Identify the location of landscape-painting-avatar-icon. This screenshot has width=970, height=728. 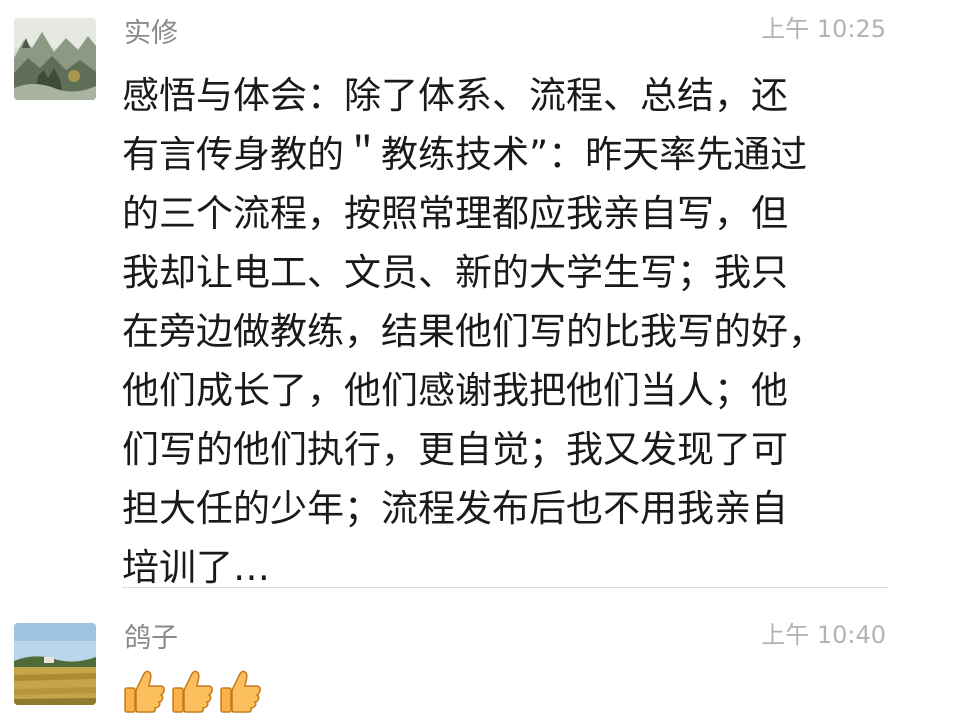
(55, 59).